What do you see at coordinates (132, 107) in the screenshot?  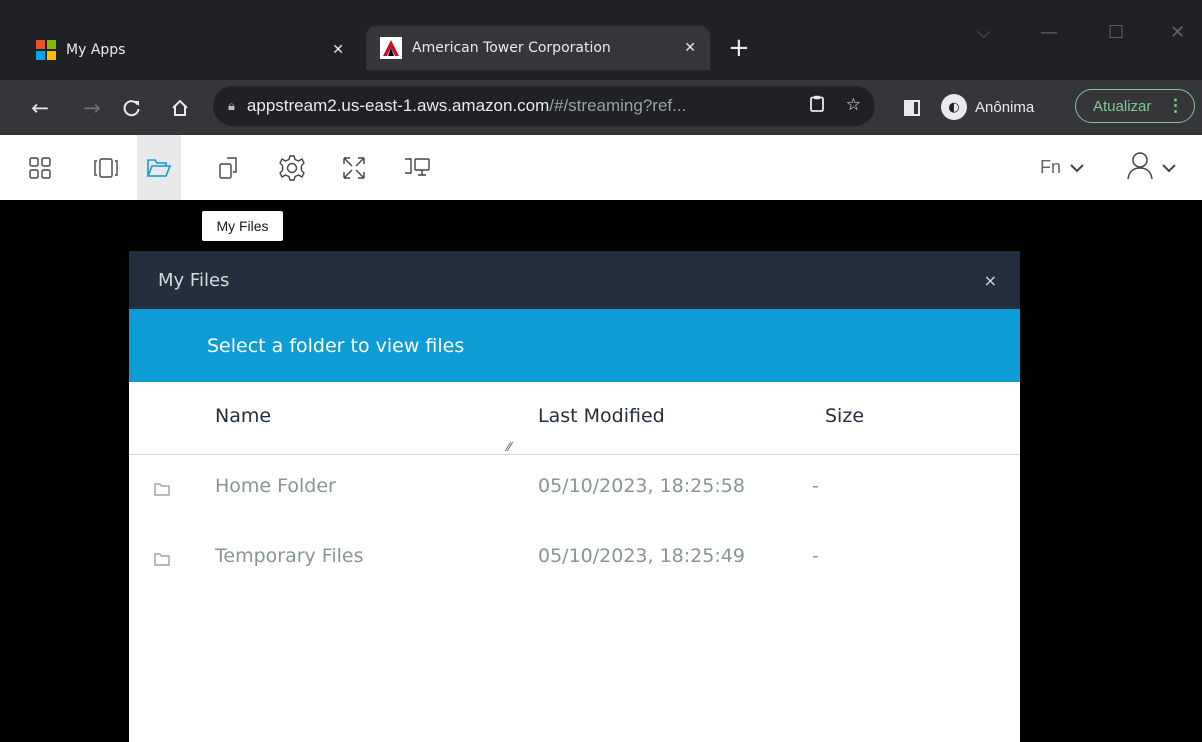 I see `reload-icon` at bounding box center [132, 107].